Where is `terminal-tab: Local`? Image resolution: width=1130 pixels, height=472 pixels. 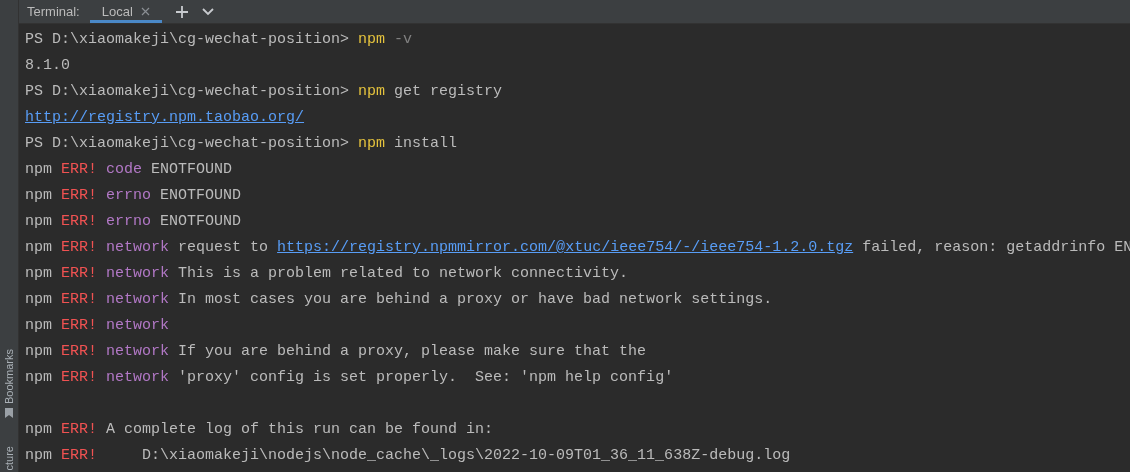 terminal-tab: Local is located at coordinates (125, 11).